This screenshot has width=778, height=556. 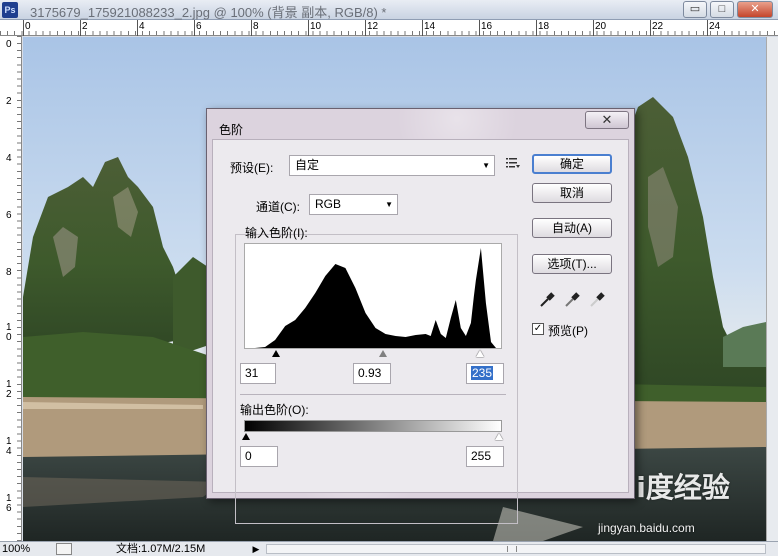 What do you see at coordinates (568, 331) in the screenshot?
I see `preview-label: 预览(P)` at bounding box center [568, 331].